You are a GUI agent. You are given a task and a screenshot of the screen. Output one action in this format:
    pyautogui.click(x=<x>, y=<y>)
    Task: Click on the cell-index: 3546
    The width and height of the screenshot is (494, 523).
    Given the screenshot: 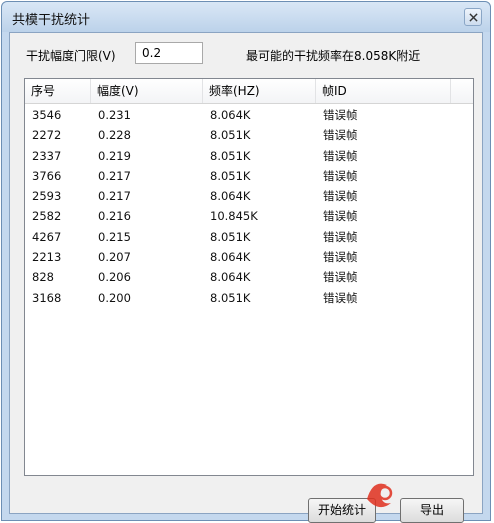 What is the action you would take?
    pyautogui.click(x=47, y=115)
    